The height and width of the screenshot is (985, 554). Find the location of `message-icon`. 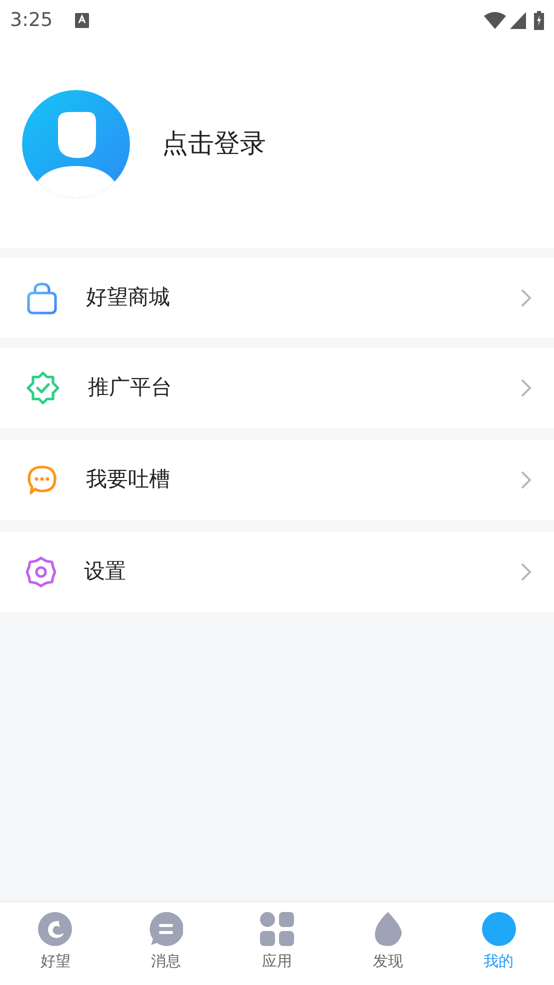

message-icon is located at coordinates (166, 929).